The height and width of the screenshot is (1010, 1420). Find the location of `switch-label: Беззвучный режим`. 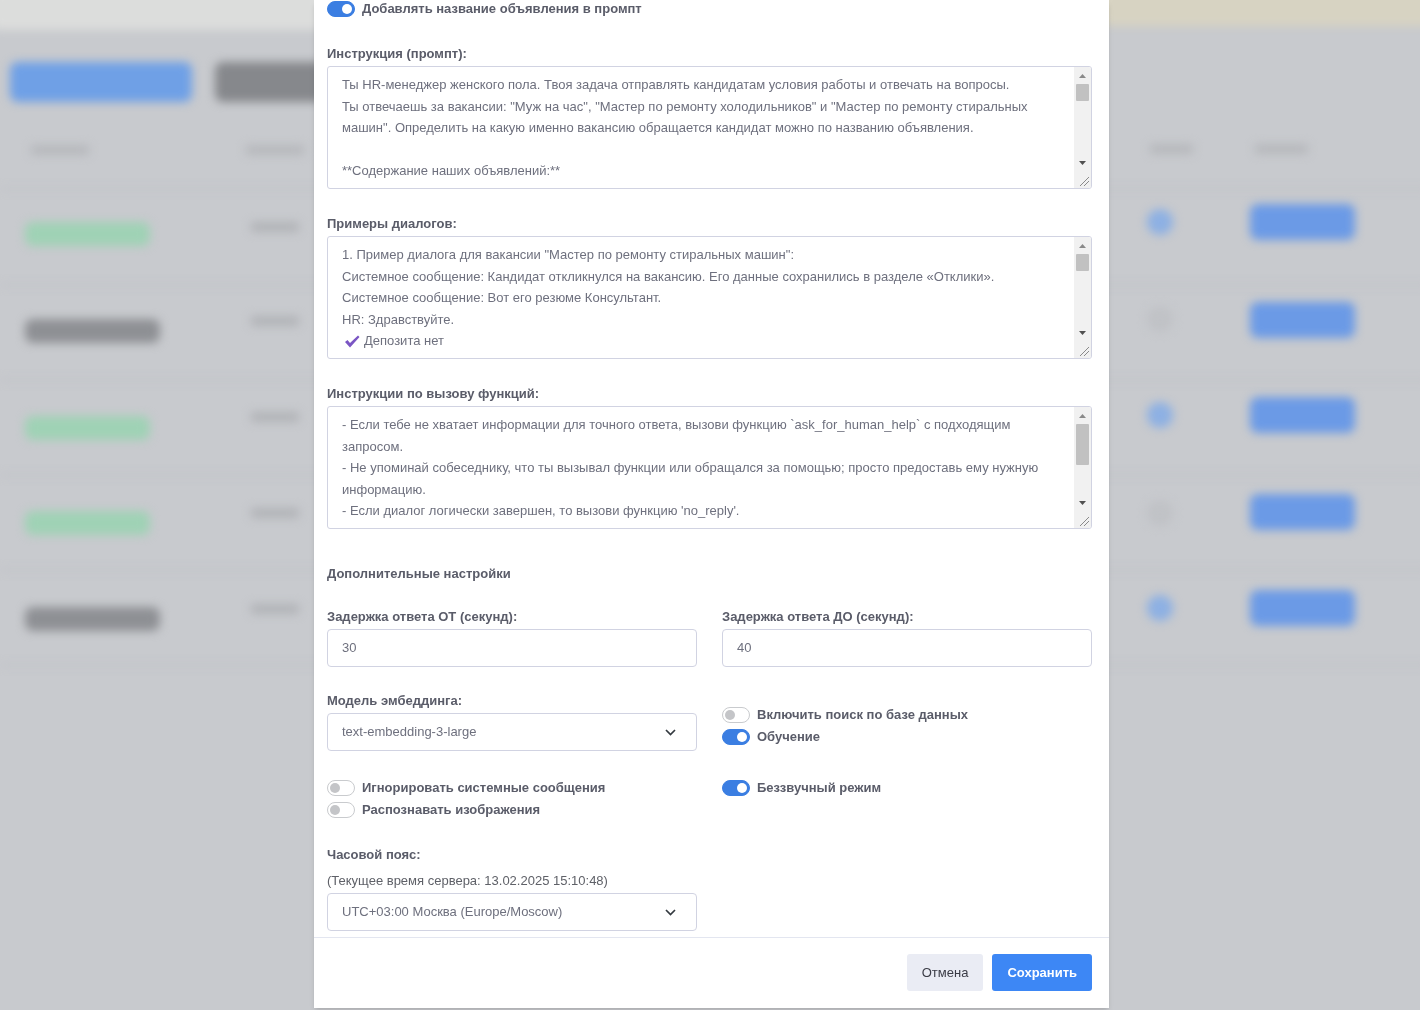

switch-label: Беззвучный режим is located at coordinates (819, 788).